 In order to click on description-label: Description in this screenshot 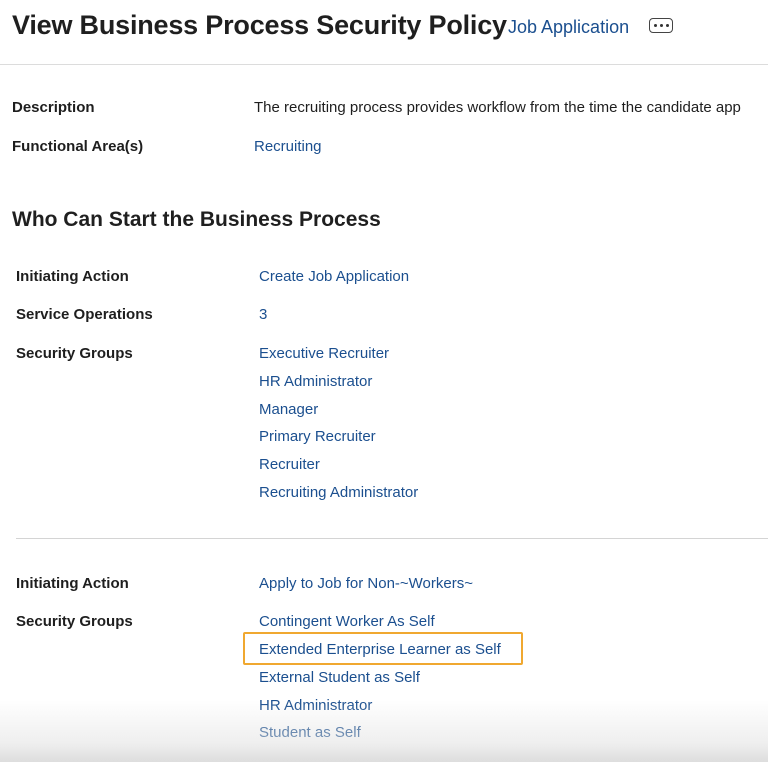, I will do `click(53, 107)`.